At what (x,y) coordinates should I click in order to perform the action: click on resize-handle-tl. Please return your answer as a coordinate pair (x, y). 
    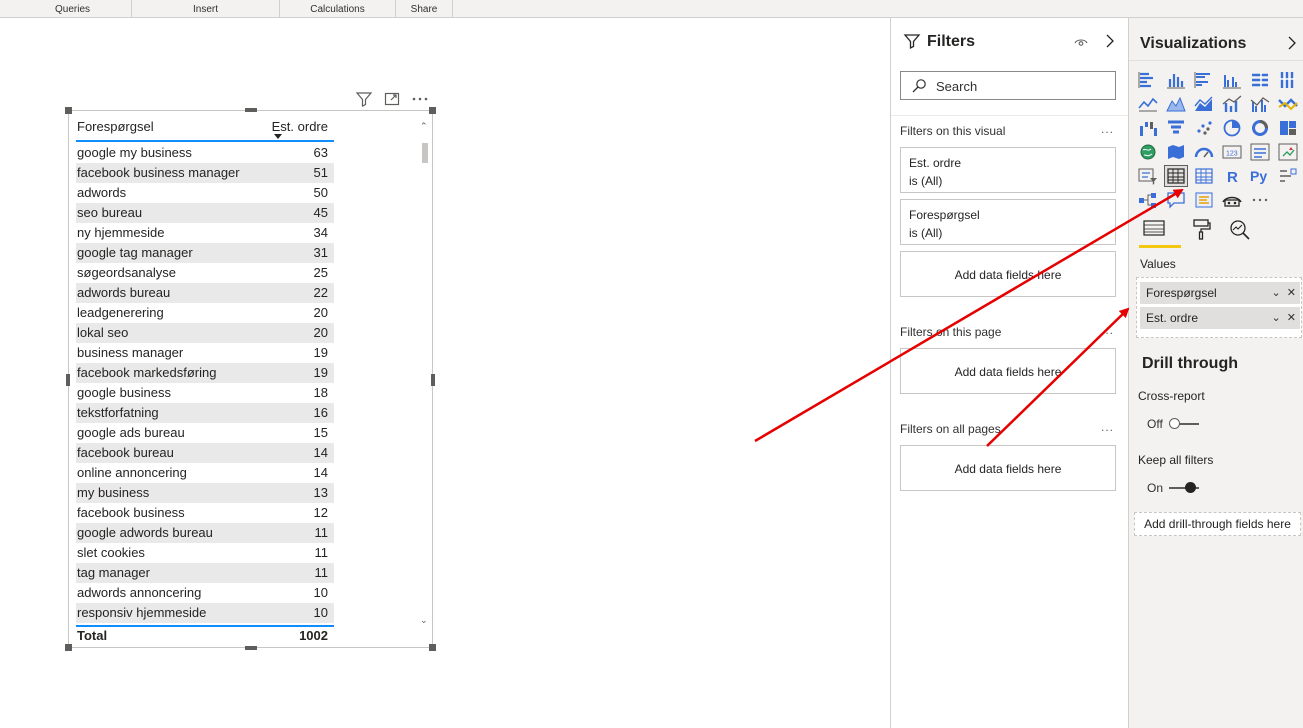
    Looking at the image, I should click on (68, 110).